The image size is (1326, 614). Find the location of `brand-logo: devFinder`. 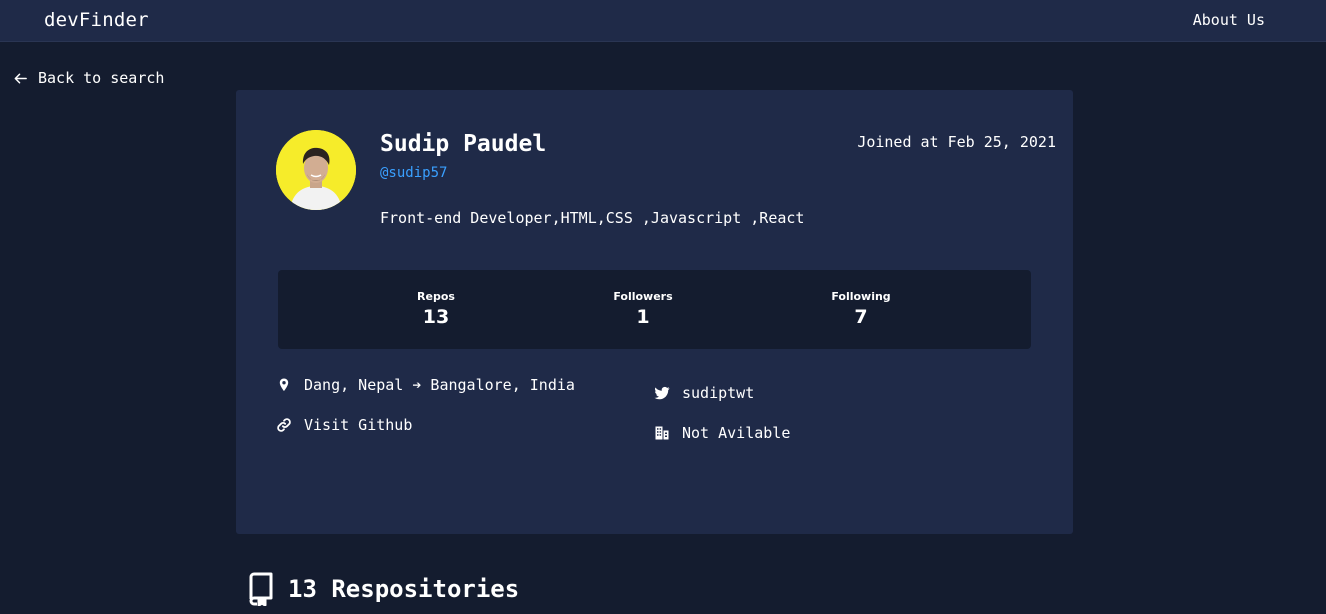

brand-logo: devFinder is located at coordinates (96, 20).